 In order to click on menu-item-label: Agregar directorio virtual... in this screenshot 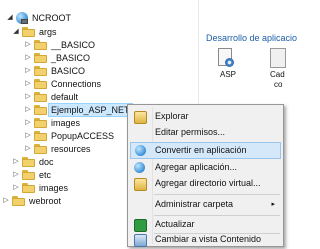, I will do `click(208, 183)`.